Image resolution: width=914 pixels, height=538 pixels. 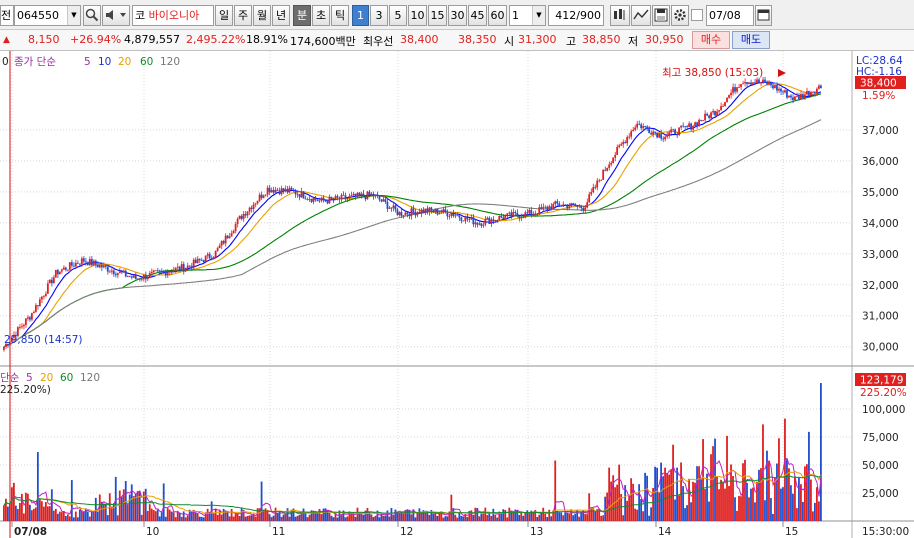 I want to click on price-legend-prefix: 0, so click(x=5, y=62).